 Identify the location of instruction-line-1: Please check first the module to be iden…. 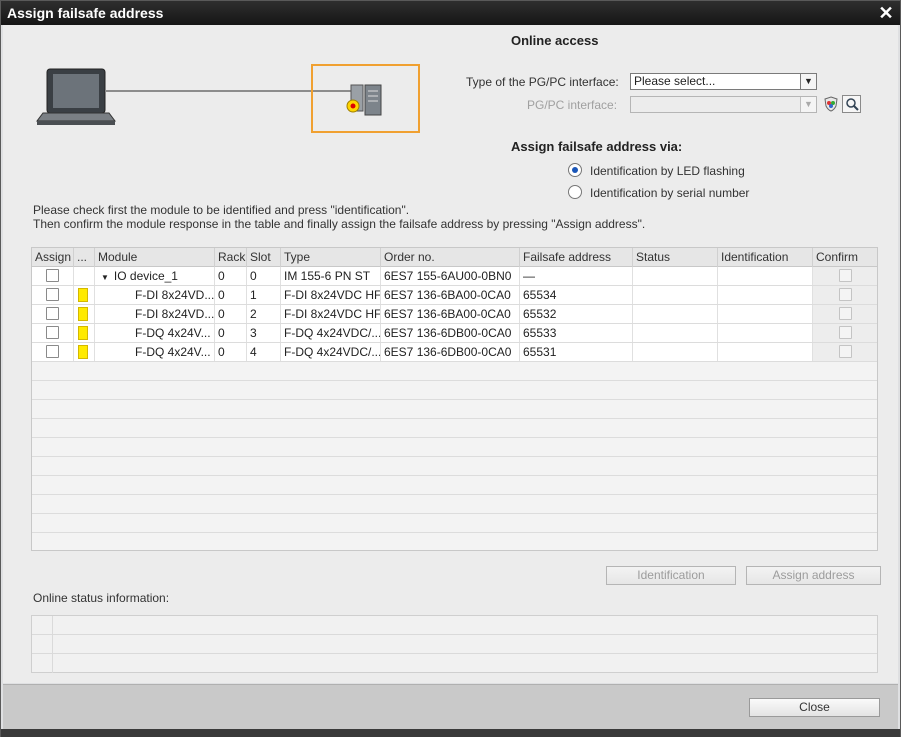
(221, 210).